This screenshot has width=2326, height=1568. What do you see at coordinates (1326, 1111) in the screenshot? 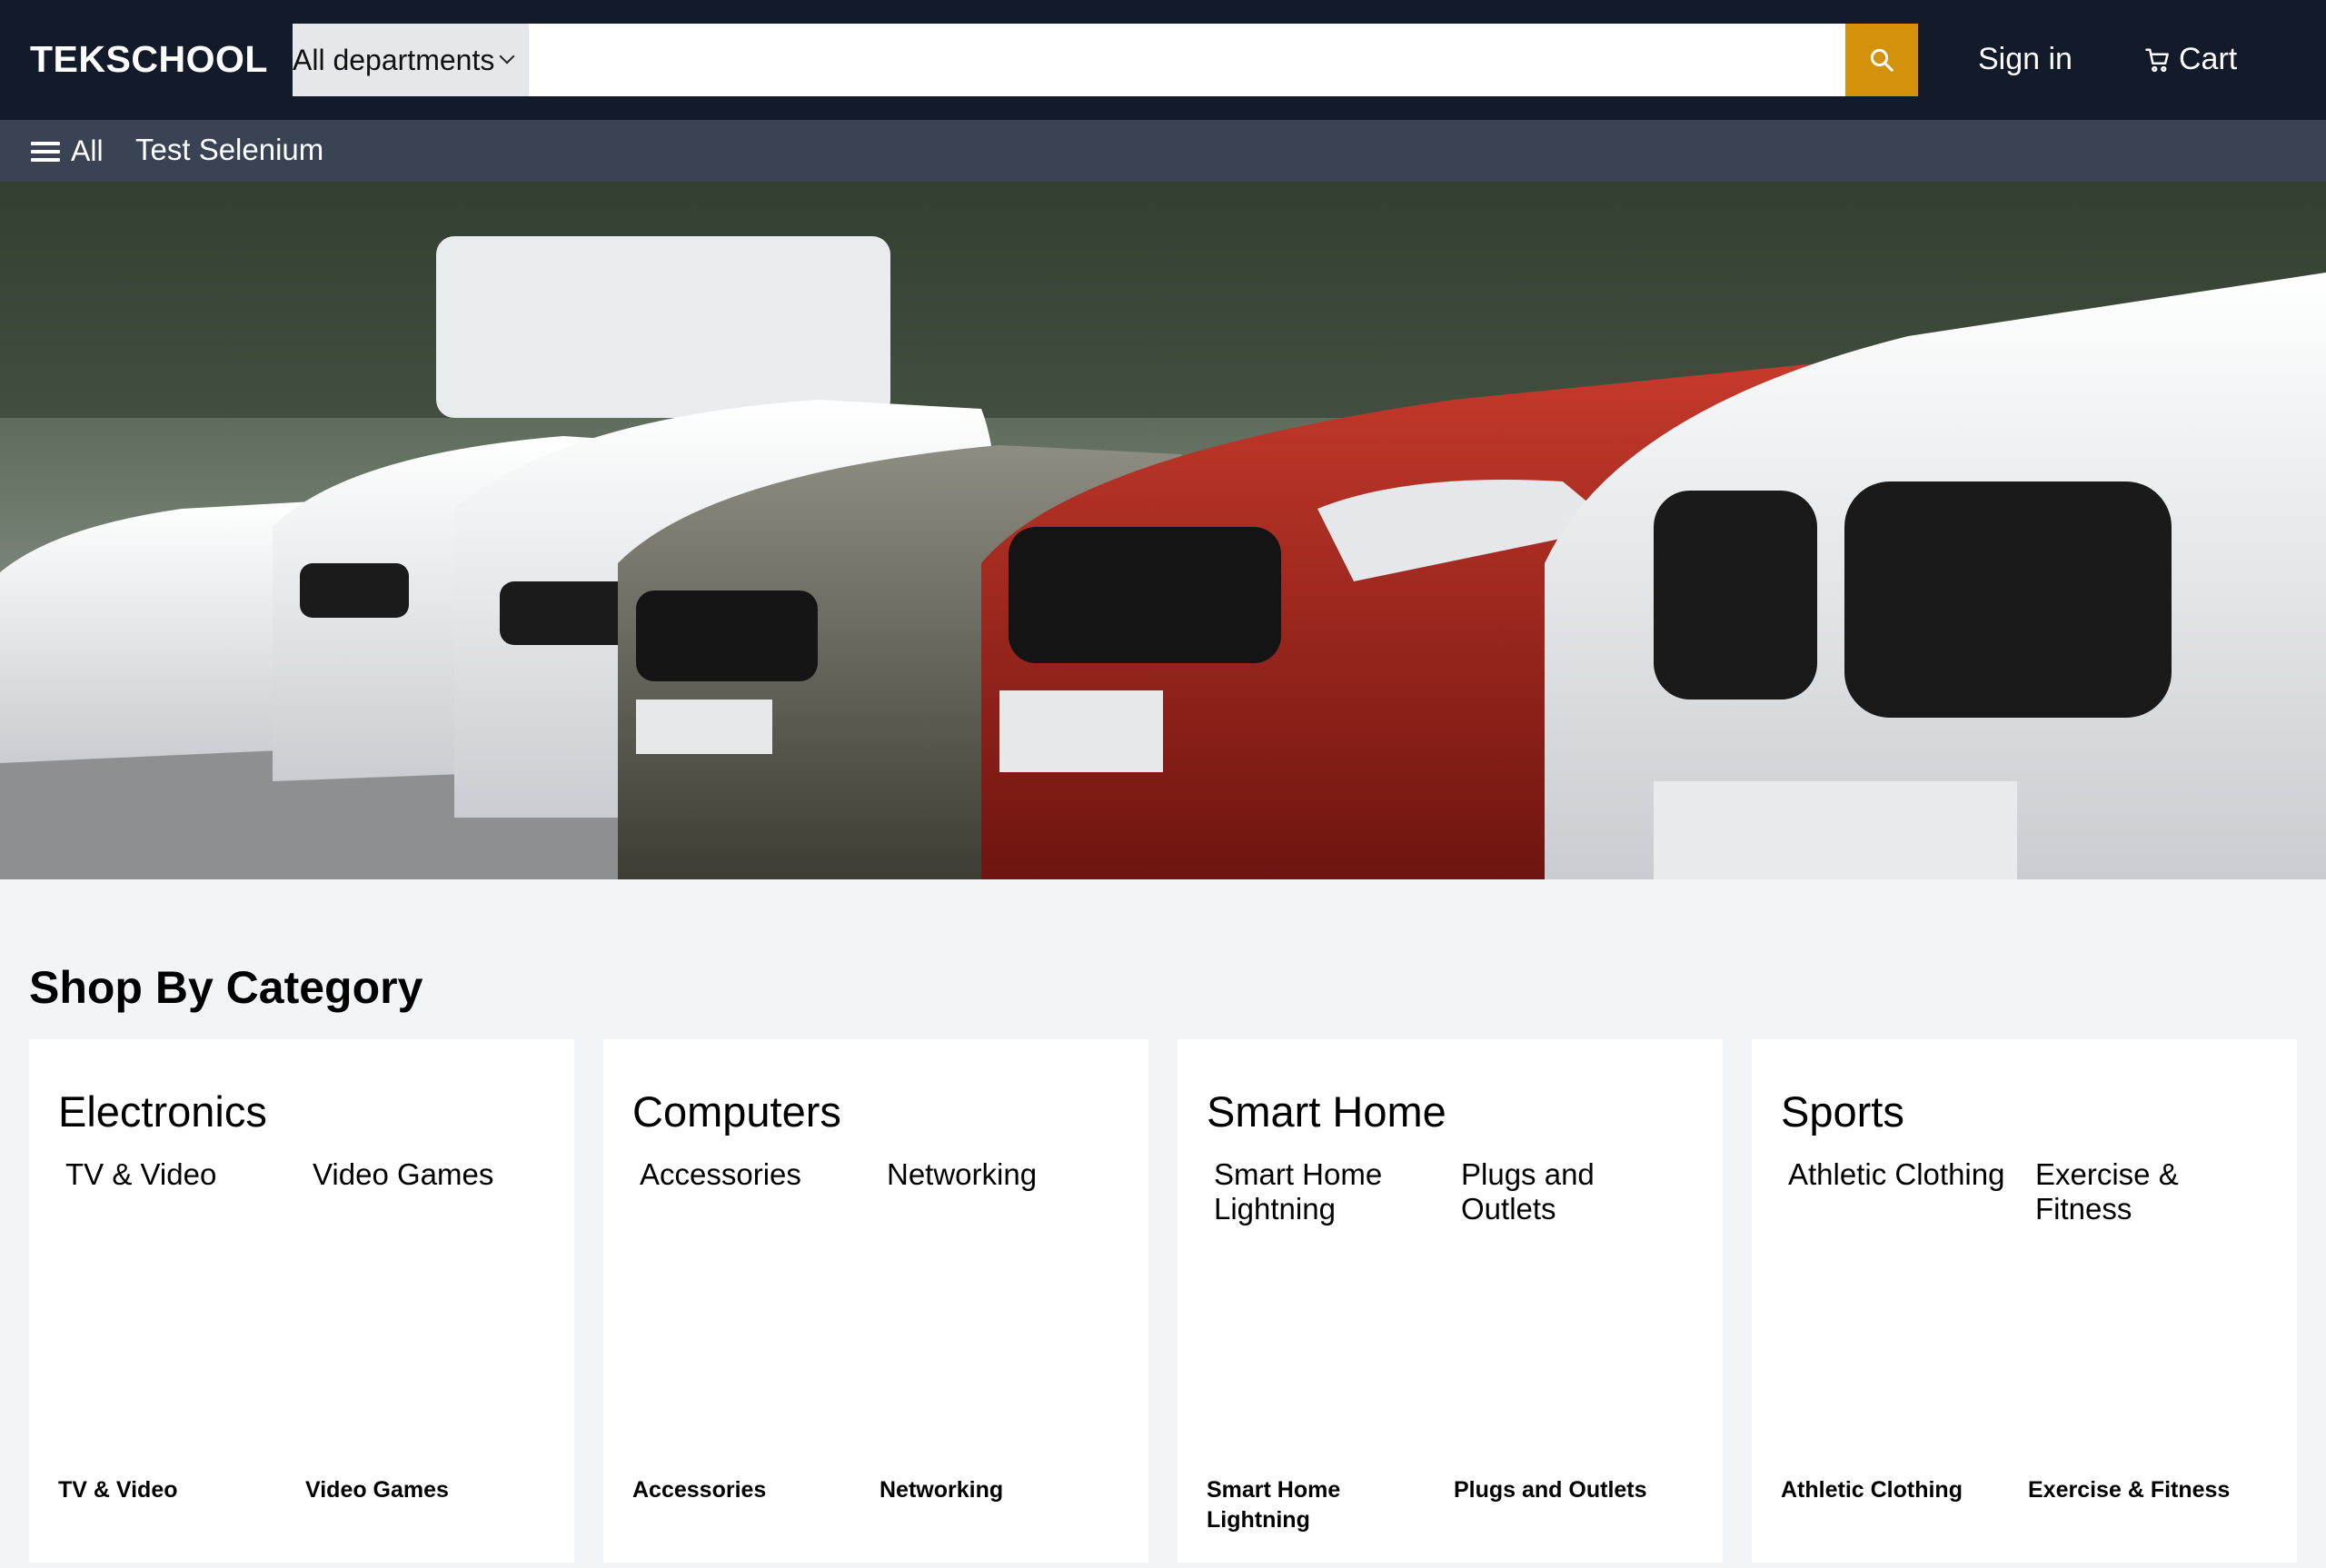
I see `category-title: Smart Home` at bounding box center [1326, 1111].